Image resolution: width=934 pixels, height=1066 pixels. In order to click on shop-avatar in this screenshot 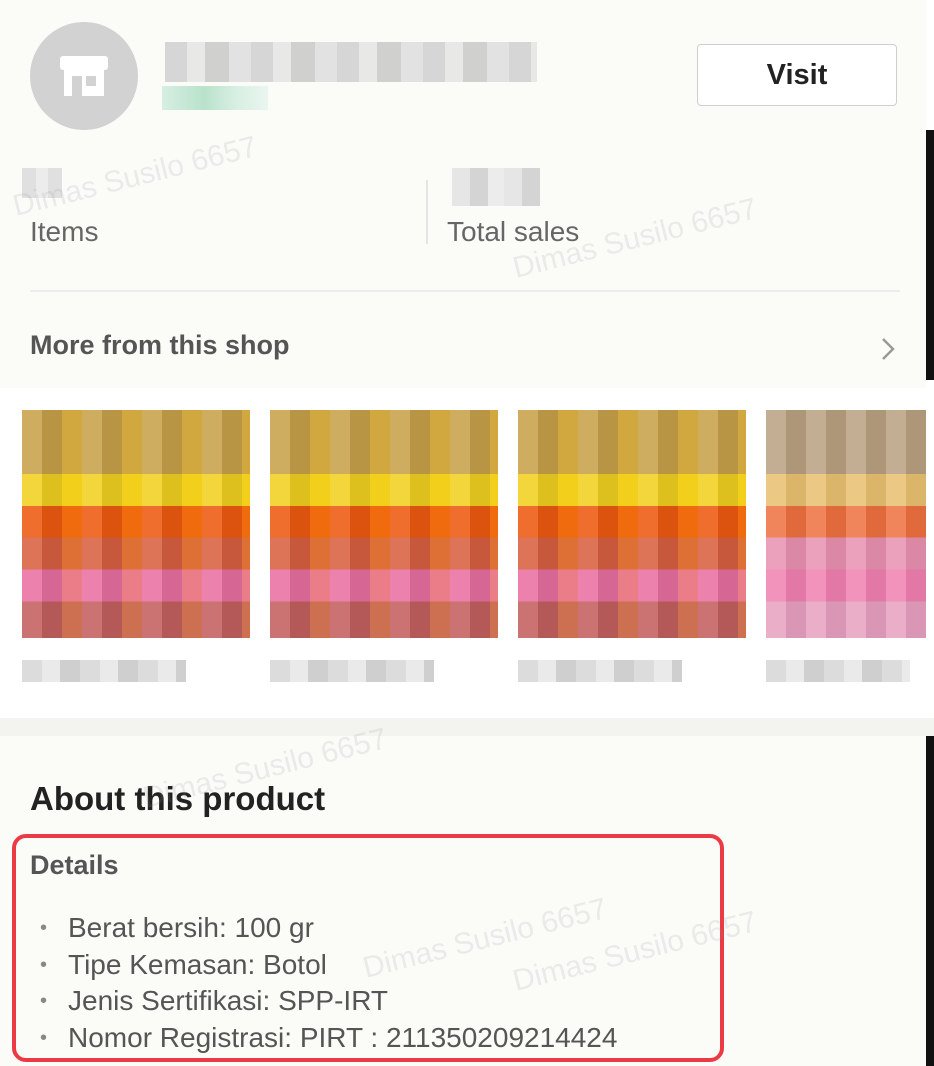, I will do `click(84, 76)`.